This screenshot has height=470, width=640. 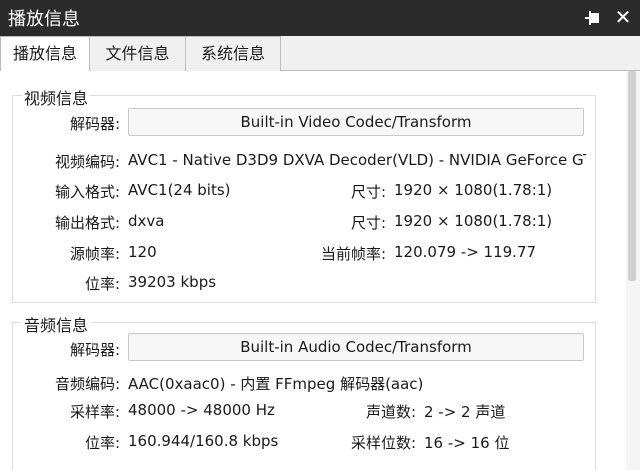 What do you see at coordinates (465, 412) in the screenshot?
I see `channels-value: 2 -> 2 声道` at bounding box center [465, 412].